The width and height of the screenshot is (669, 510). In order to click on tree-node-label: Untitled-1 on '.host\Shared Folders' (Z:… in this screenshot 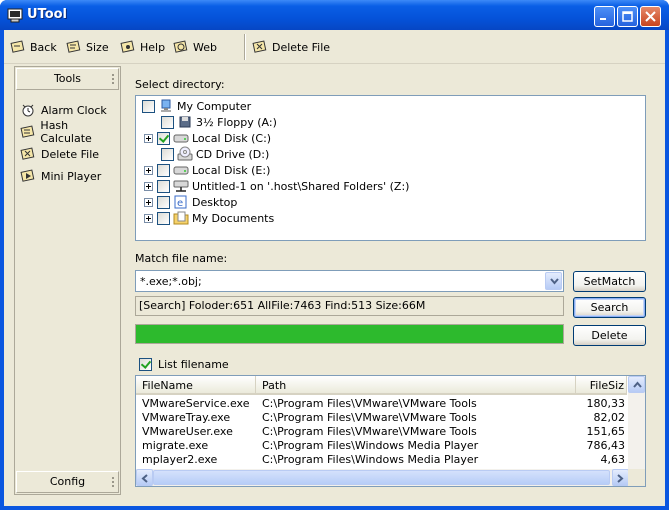, I will do `click(301, 186)`.